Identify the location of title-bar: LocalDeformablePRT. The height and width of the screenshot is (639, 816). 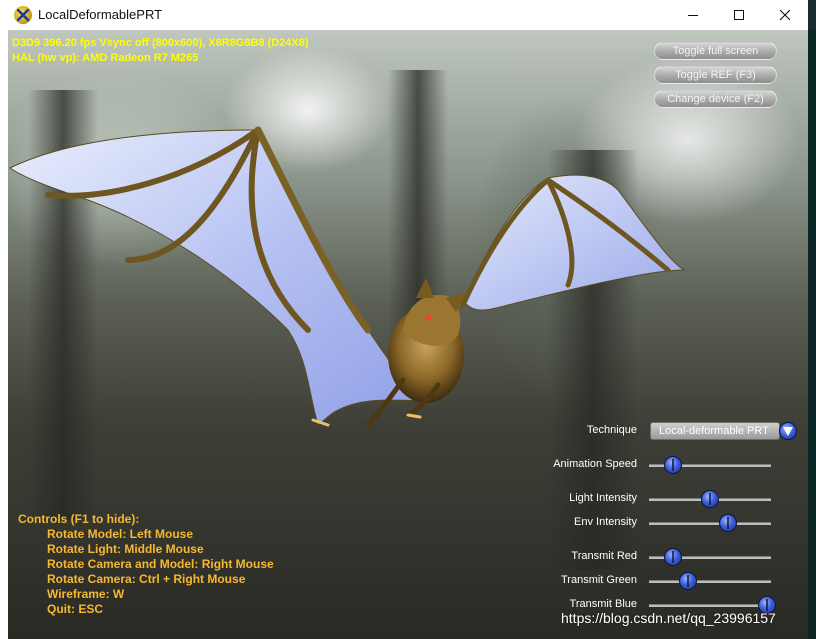
(404, 15).